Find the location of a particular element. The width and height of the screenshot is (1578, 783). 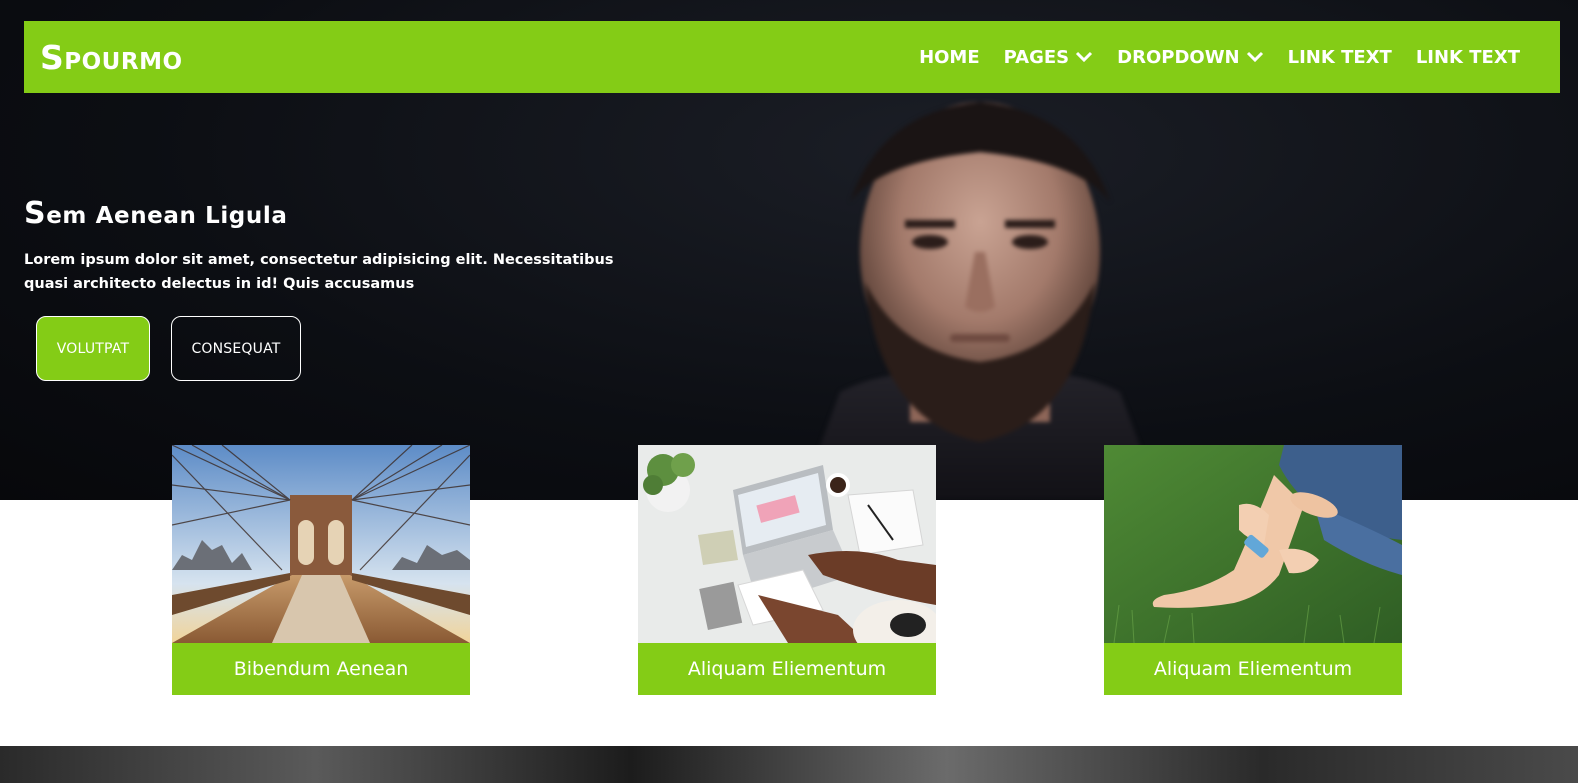

hero-title: Sem Aenean Ligula is located at coordinates (155, 213).